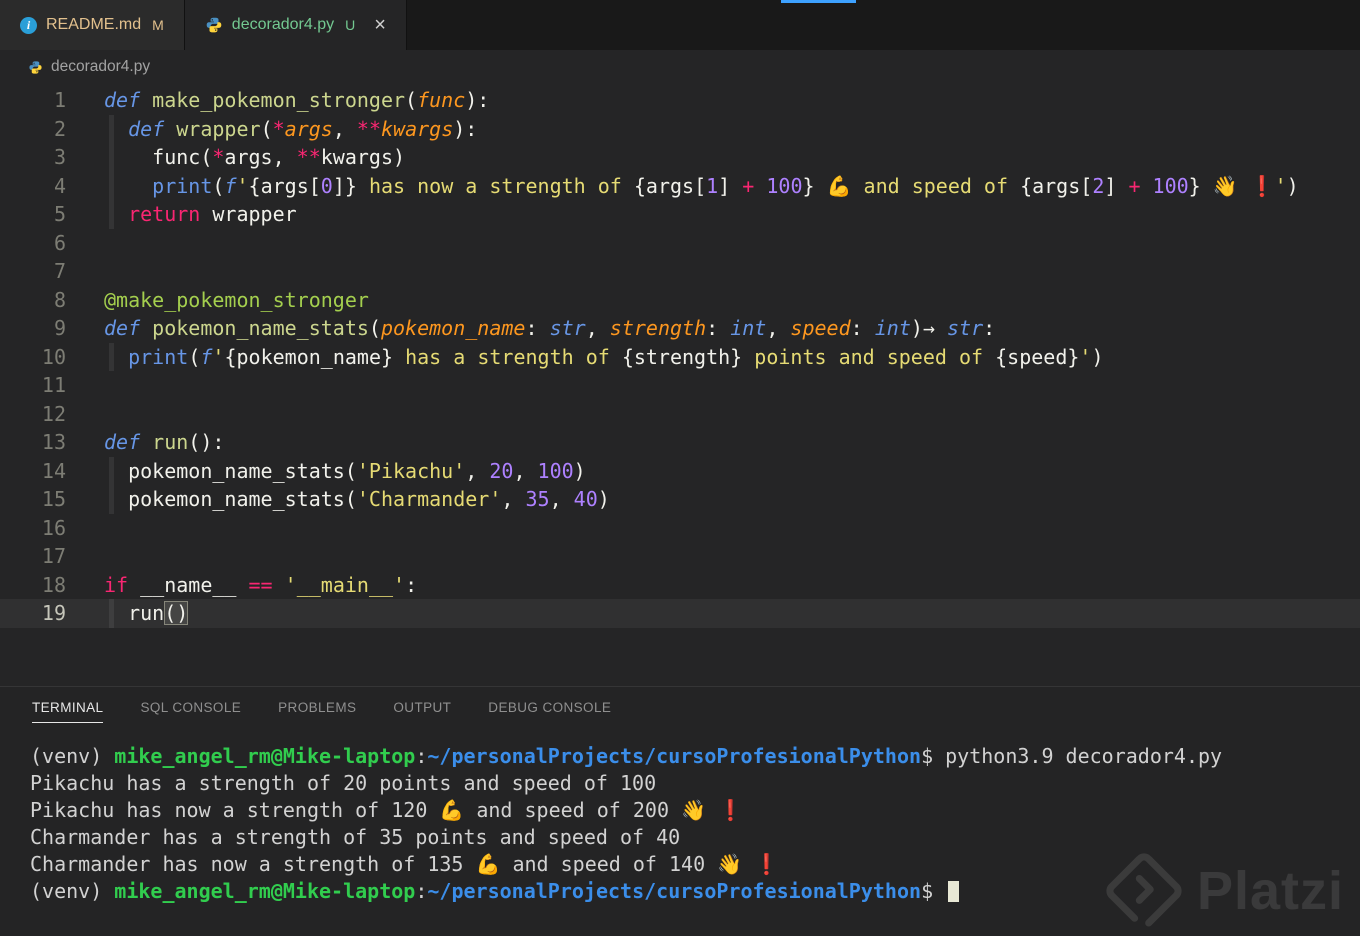 The image size is (1360, 936). What do you see at coordinates (549, 711) in the screenshot?
I see `panel-tab-debug-console: DEBUG CONSOLE` at bounding box center [549, 711].